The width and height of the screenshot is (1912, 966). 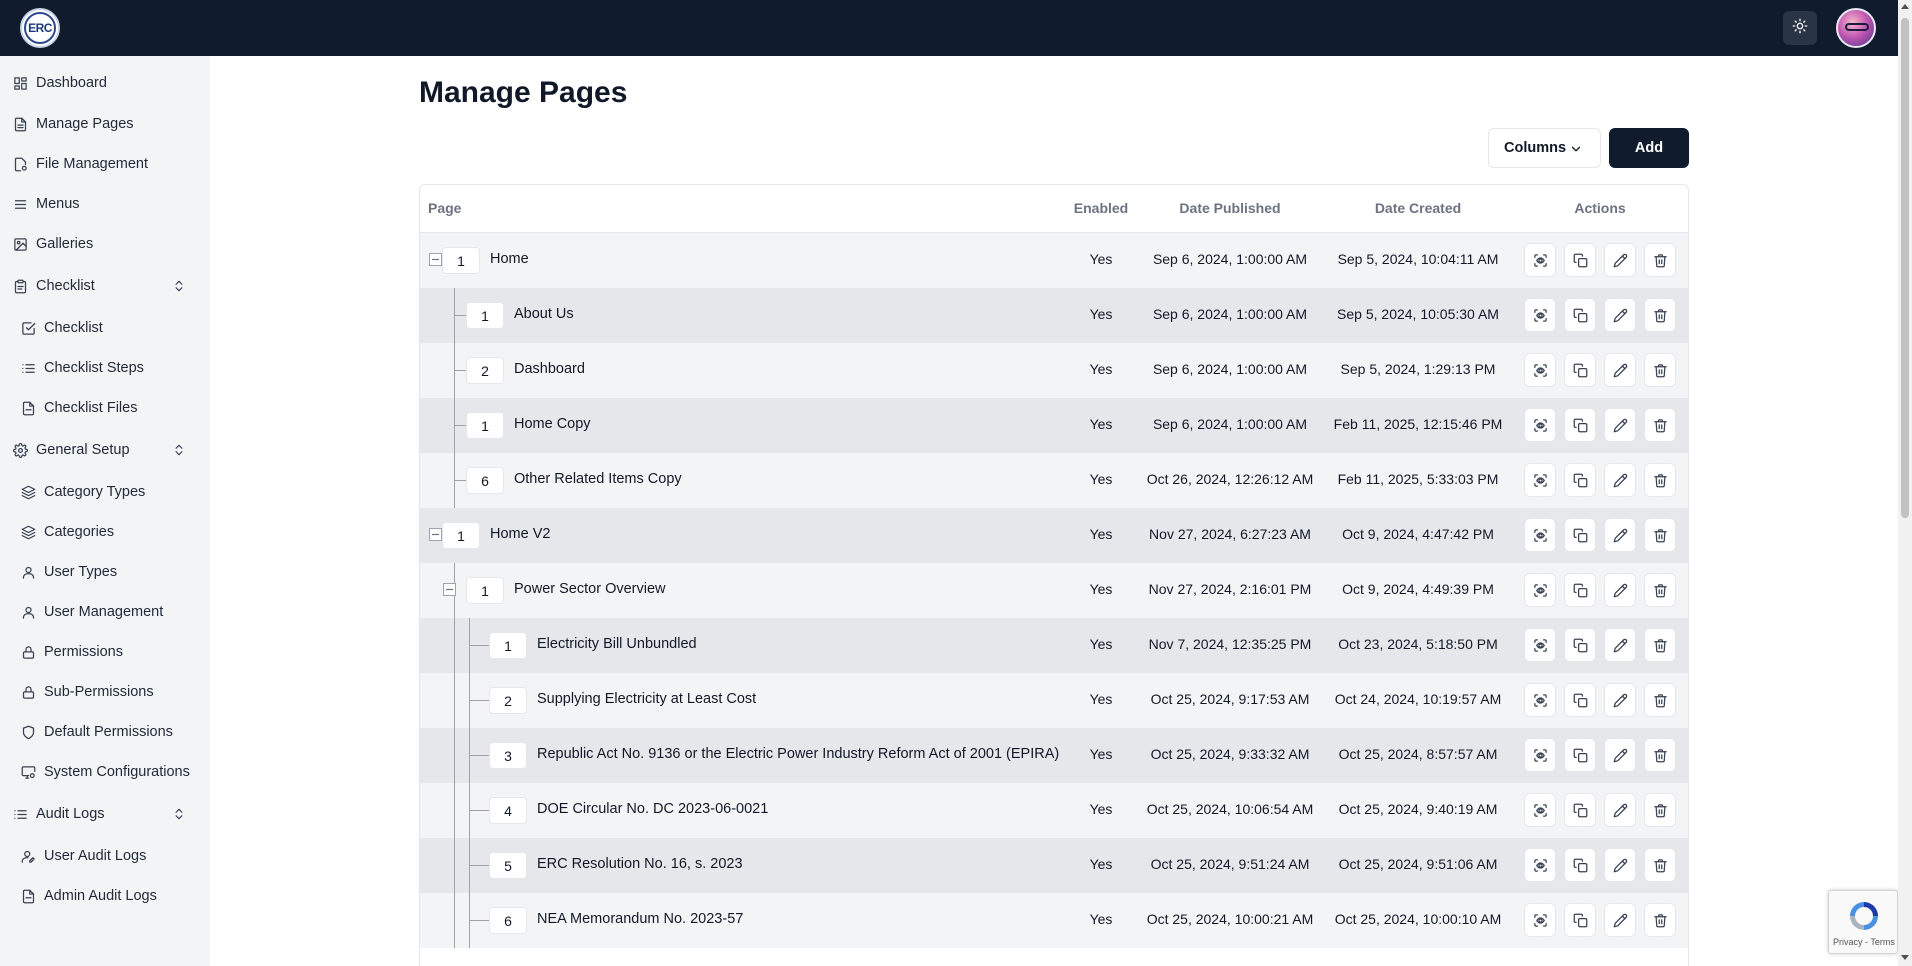 What do you see at coordinates (105, 856) in the screenshot?
I see `sidebar-item-user-audit-logs: User Audit Logs` at bounding box center [105, 856].